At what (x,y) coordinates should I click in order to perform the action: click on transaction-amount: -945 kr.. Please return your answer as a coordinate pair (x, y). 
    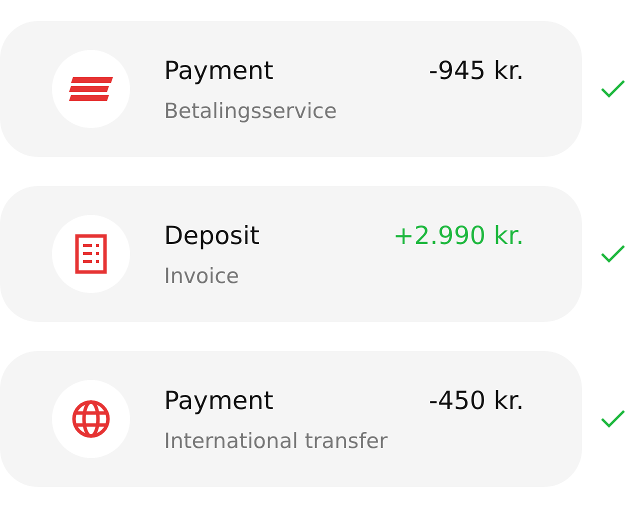
    Looking at the image, I should click on (476, 70).